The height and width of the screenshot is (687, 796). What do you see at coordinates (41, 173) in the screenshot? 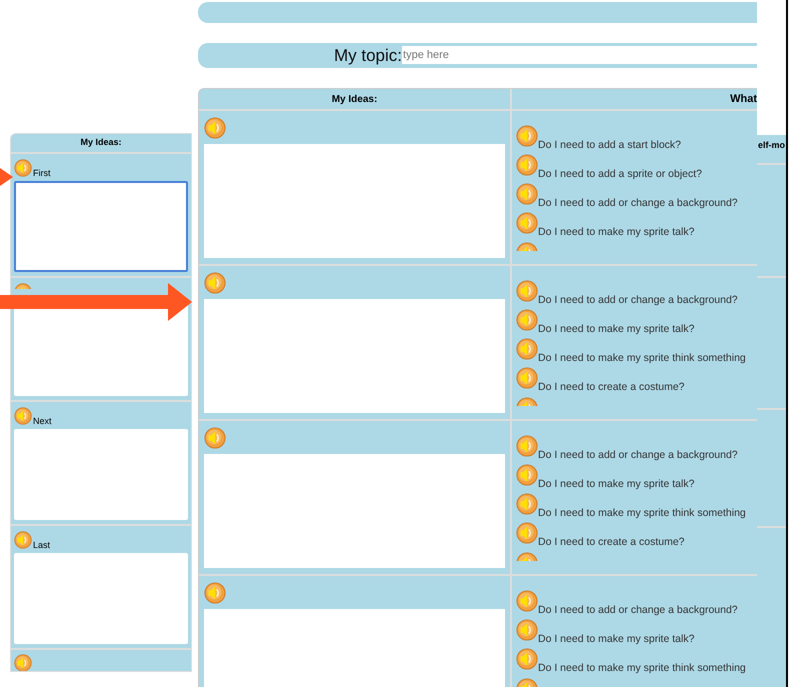
I see `section-label: First` at bounding box center [41, 173].